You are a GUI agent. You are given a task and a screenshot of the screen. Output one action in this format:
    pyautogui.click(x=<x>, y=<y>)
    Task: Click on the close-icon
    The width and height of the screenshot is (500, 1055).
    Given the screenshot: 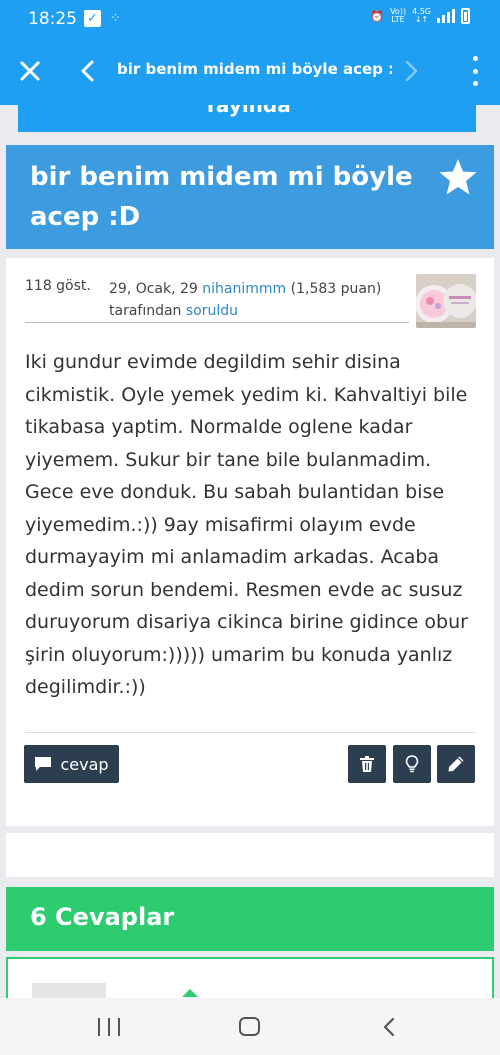 What is the action you would take?
    pyautogui.click(x=30, y=71)
    